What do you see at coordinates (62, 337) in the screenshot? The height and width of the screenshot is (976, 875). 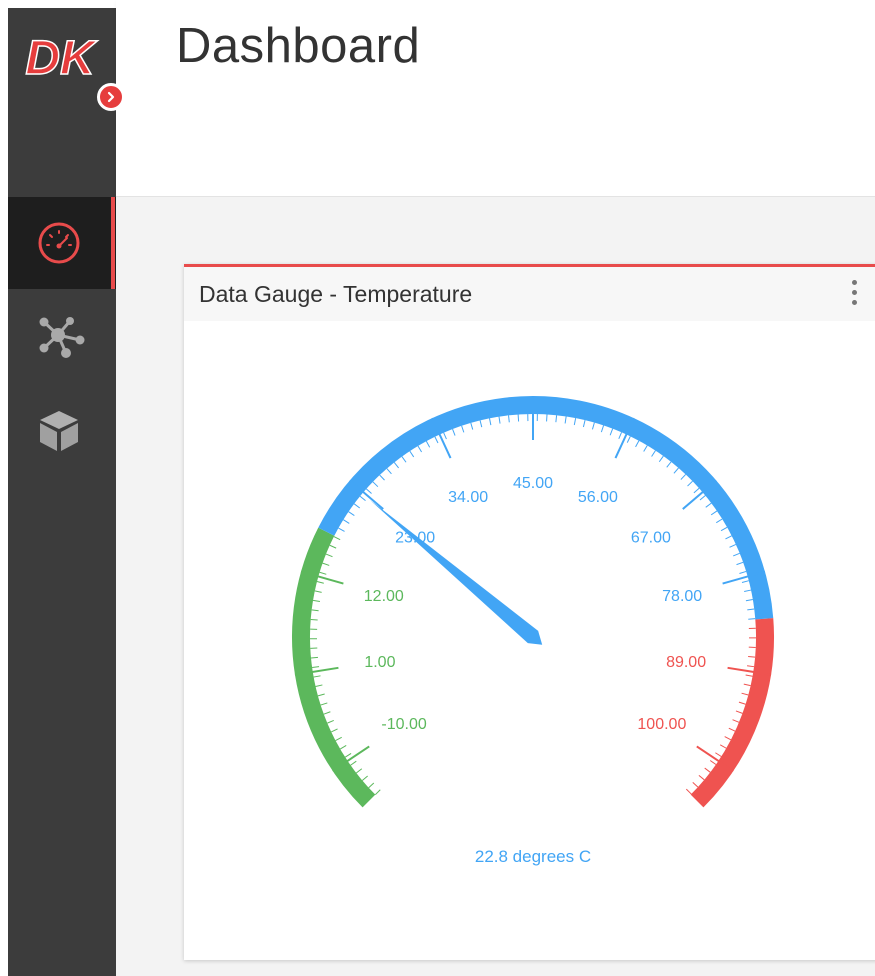 I see `network-icon` at bounding box center [62, 337].